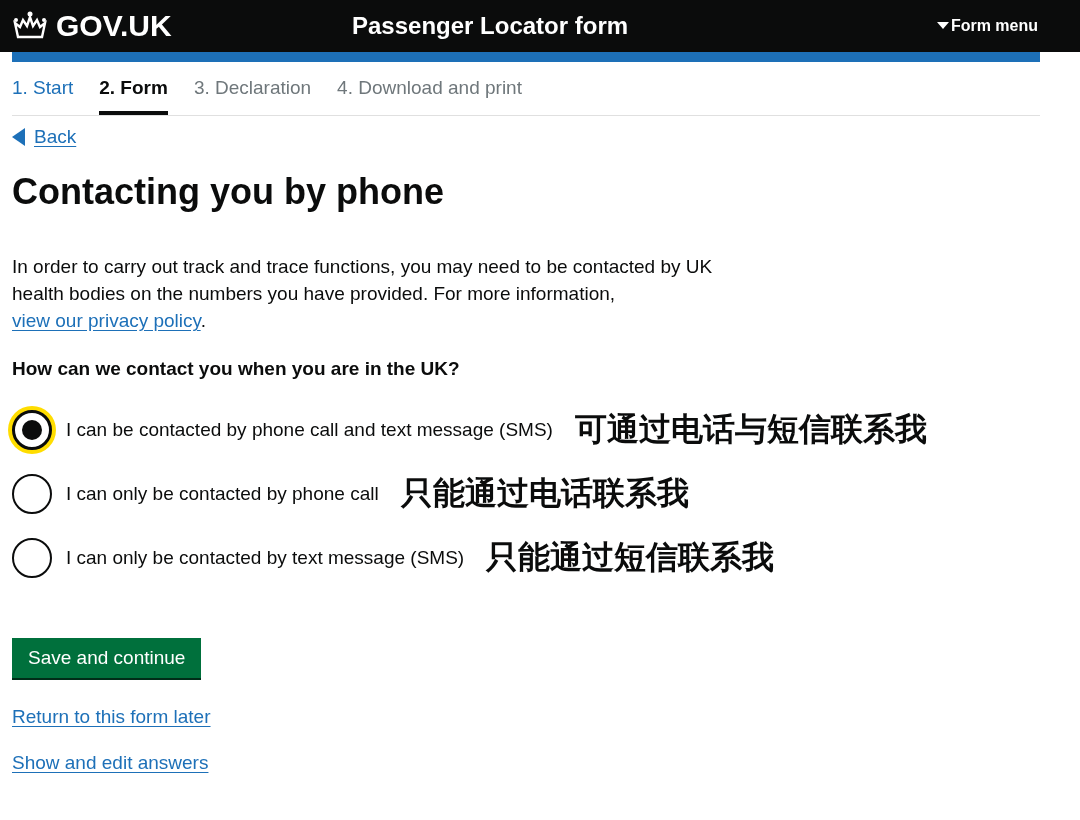  What do you see at coordinates (750, 430) in the screenshot?
I see `annotation-text: 可通过电话与短信联系我` at bounding box center [750, 430].